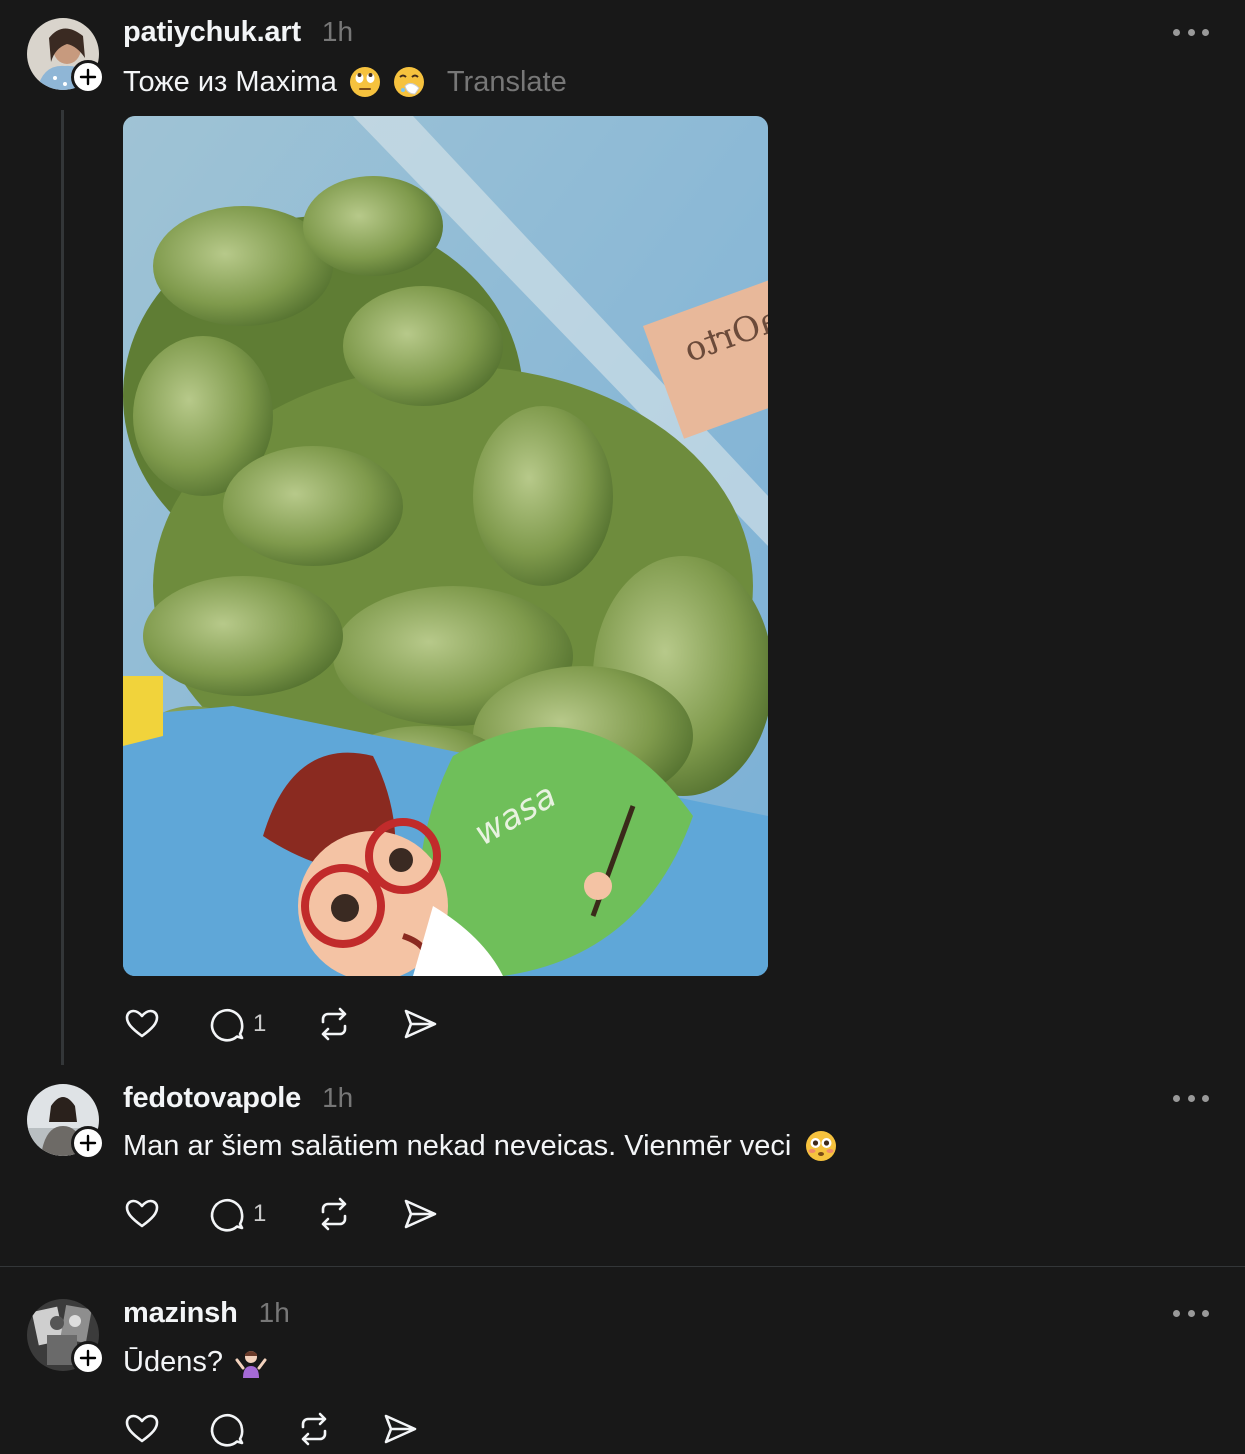  Describe the element at coordinates (507, 82) in the screenshot. I see `translate-link: Translate` at that location.